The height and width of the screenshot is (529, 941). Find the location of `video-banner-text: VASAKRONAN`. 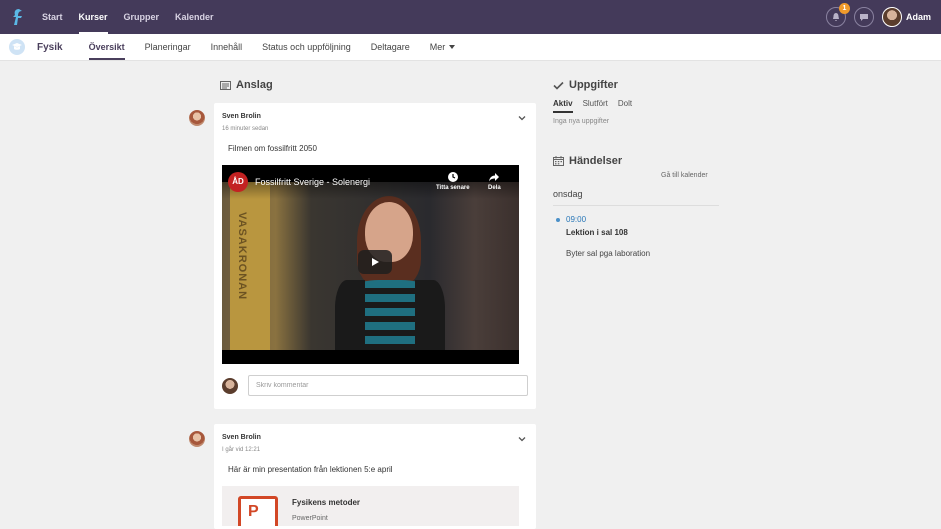

video-banner-text: VASAKRONAN is located at coordinates (242, 256).